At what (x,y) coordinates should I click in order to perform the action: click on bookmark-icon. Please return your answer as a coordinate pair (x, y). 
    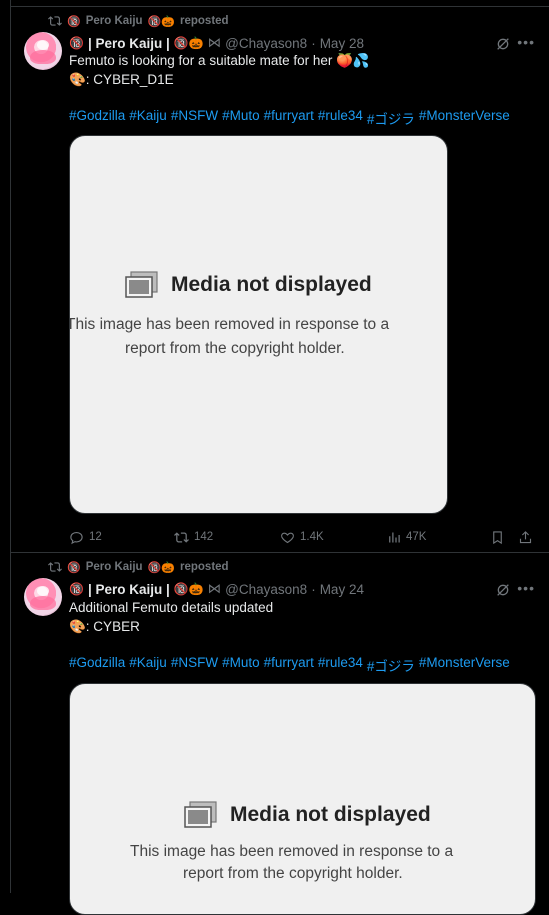
    Looking at the image, I should click on (497, 537).